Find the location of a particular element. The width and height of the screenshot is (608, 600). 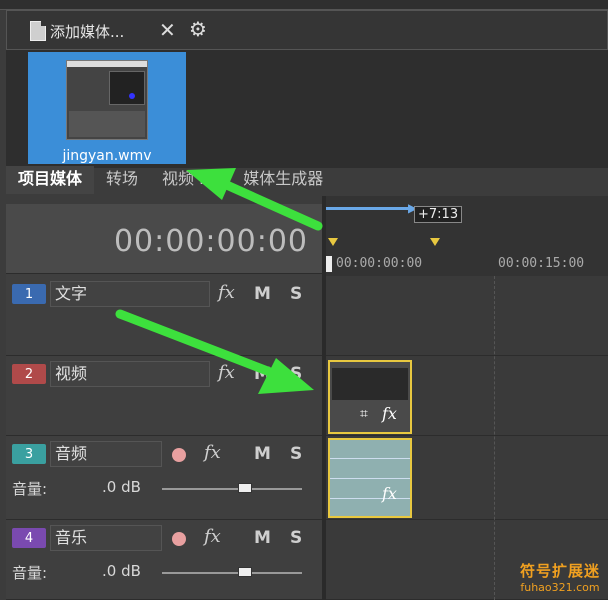

watermark-cn: 符号扩展迷 is located at coordinates (559, 571).